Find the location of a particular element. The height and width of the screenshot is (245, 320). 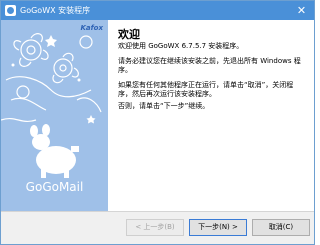

close-programs-text: 请务必建议您在继续该安装之前，先退出所有 Windows 程序。 is located at coordinates (209, 65).